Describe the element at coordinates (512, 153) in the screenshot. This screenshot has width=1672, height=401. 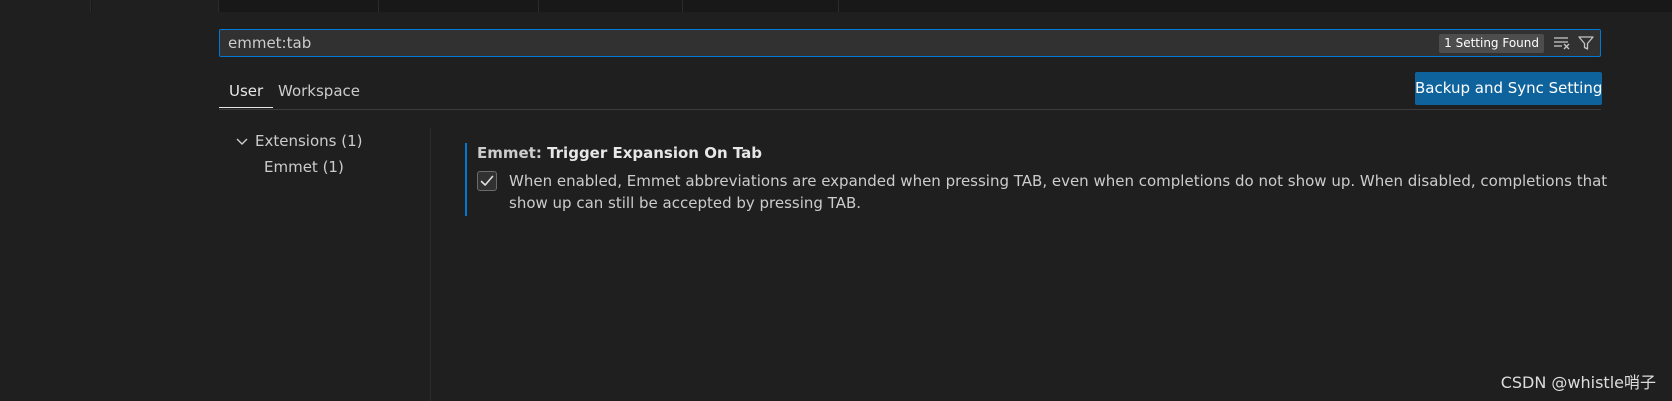
I see `setting-category: Emmet:` at that location.